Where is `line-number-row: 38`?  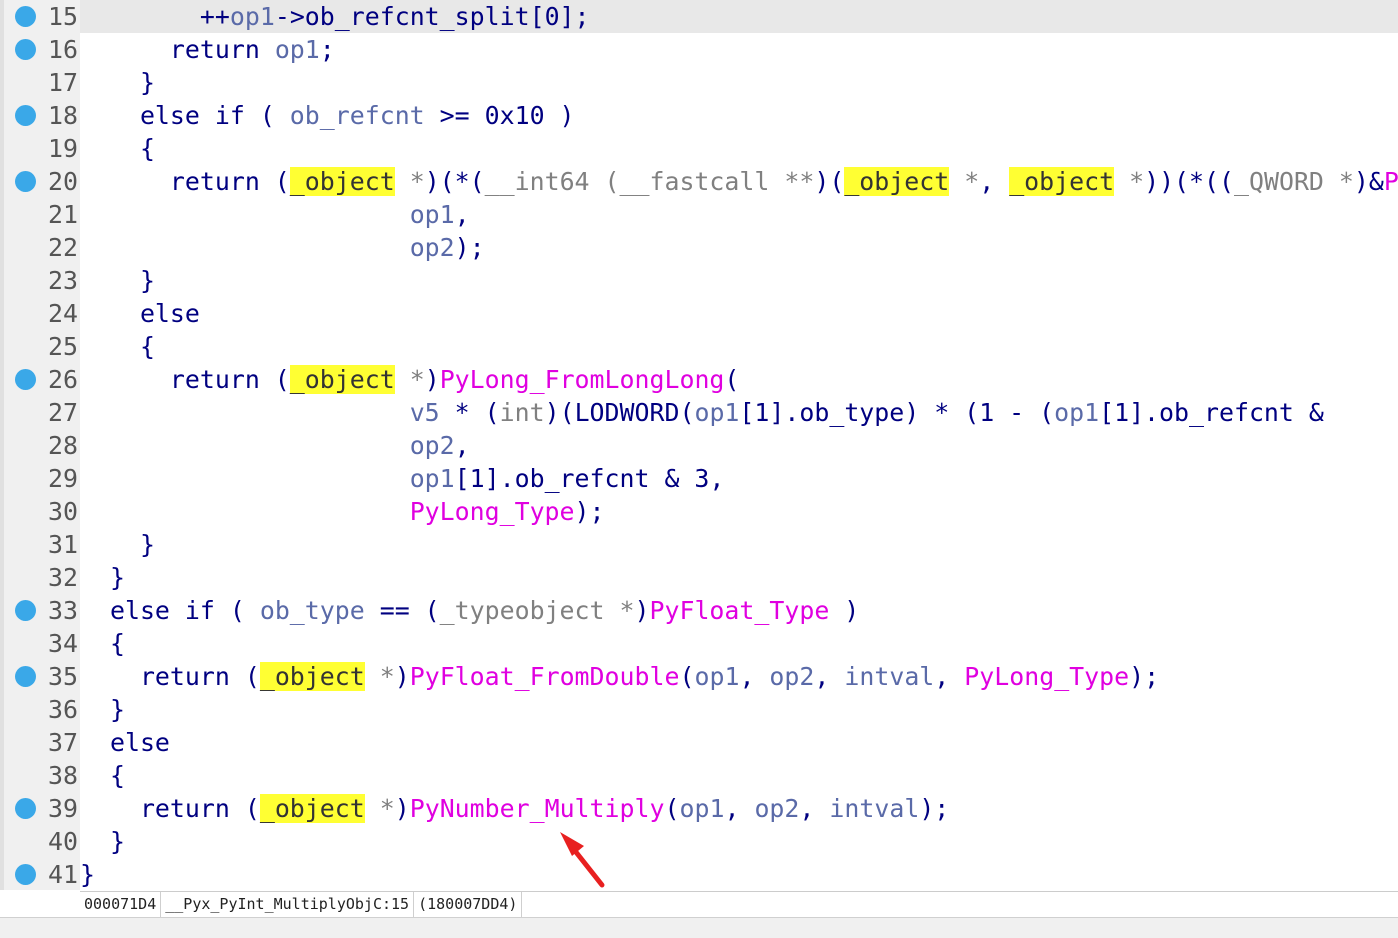
line-number-row: 38 is located at coordinates (44, 775).